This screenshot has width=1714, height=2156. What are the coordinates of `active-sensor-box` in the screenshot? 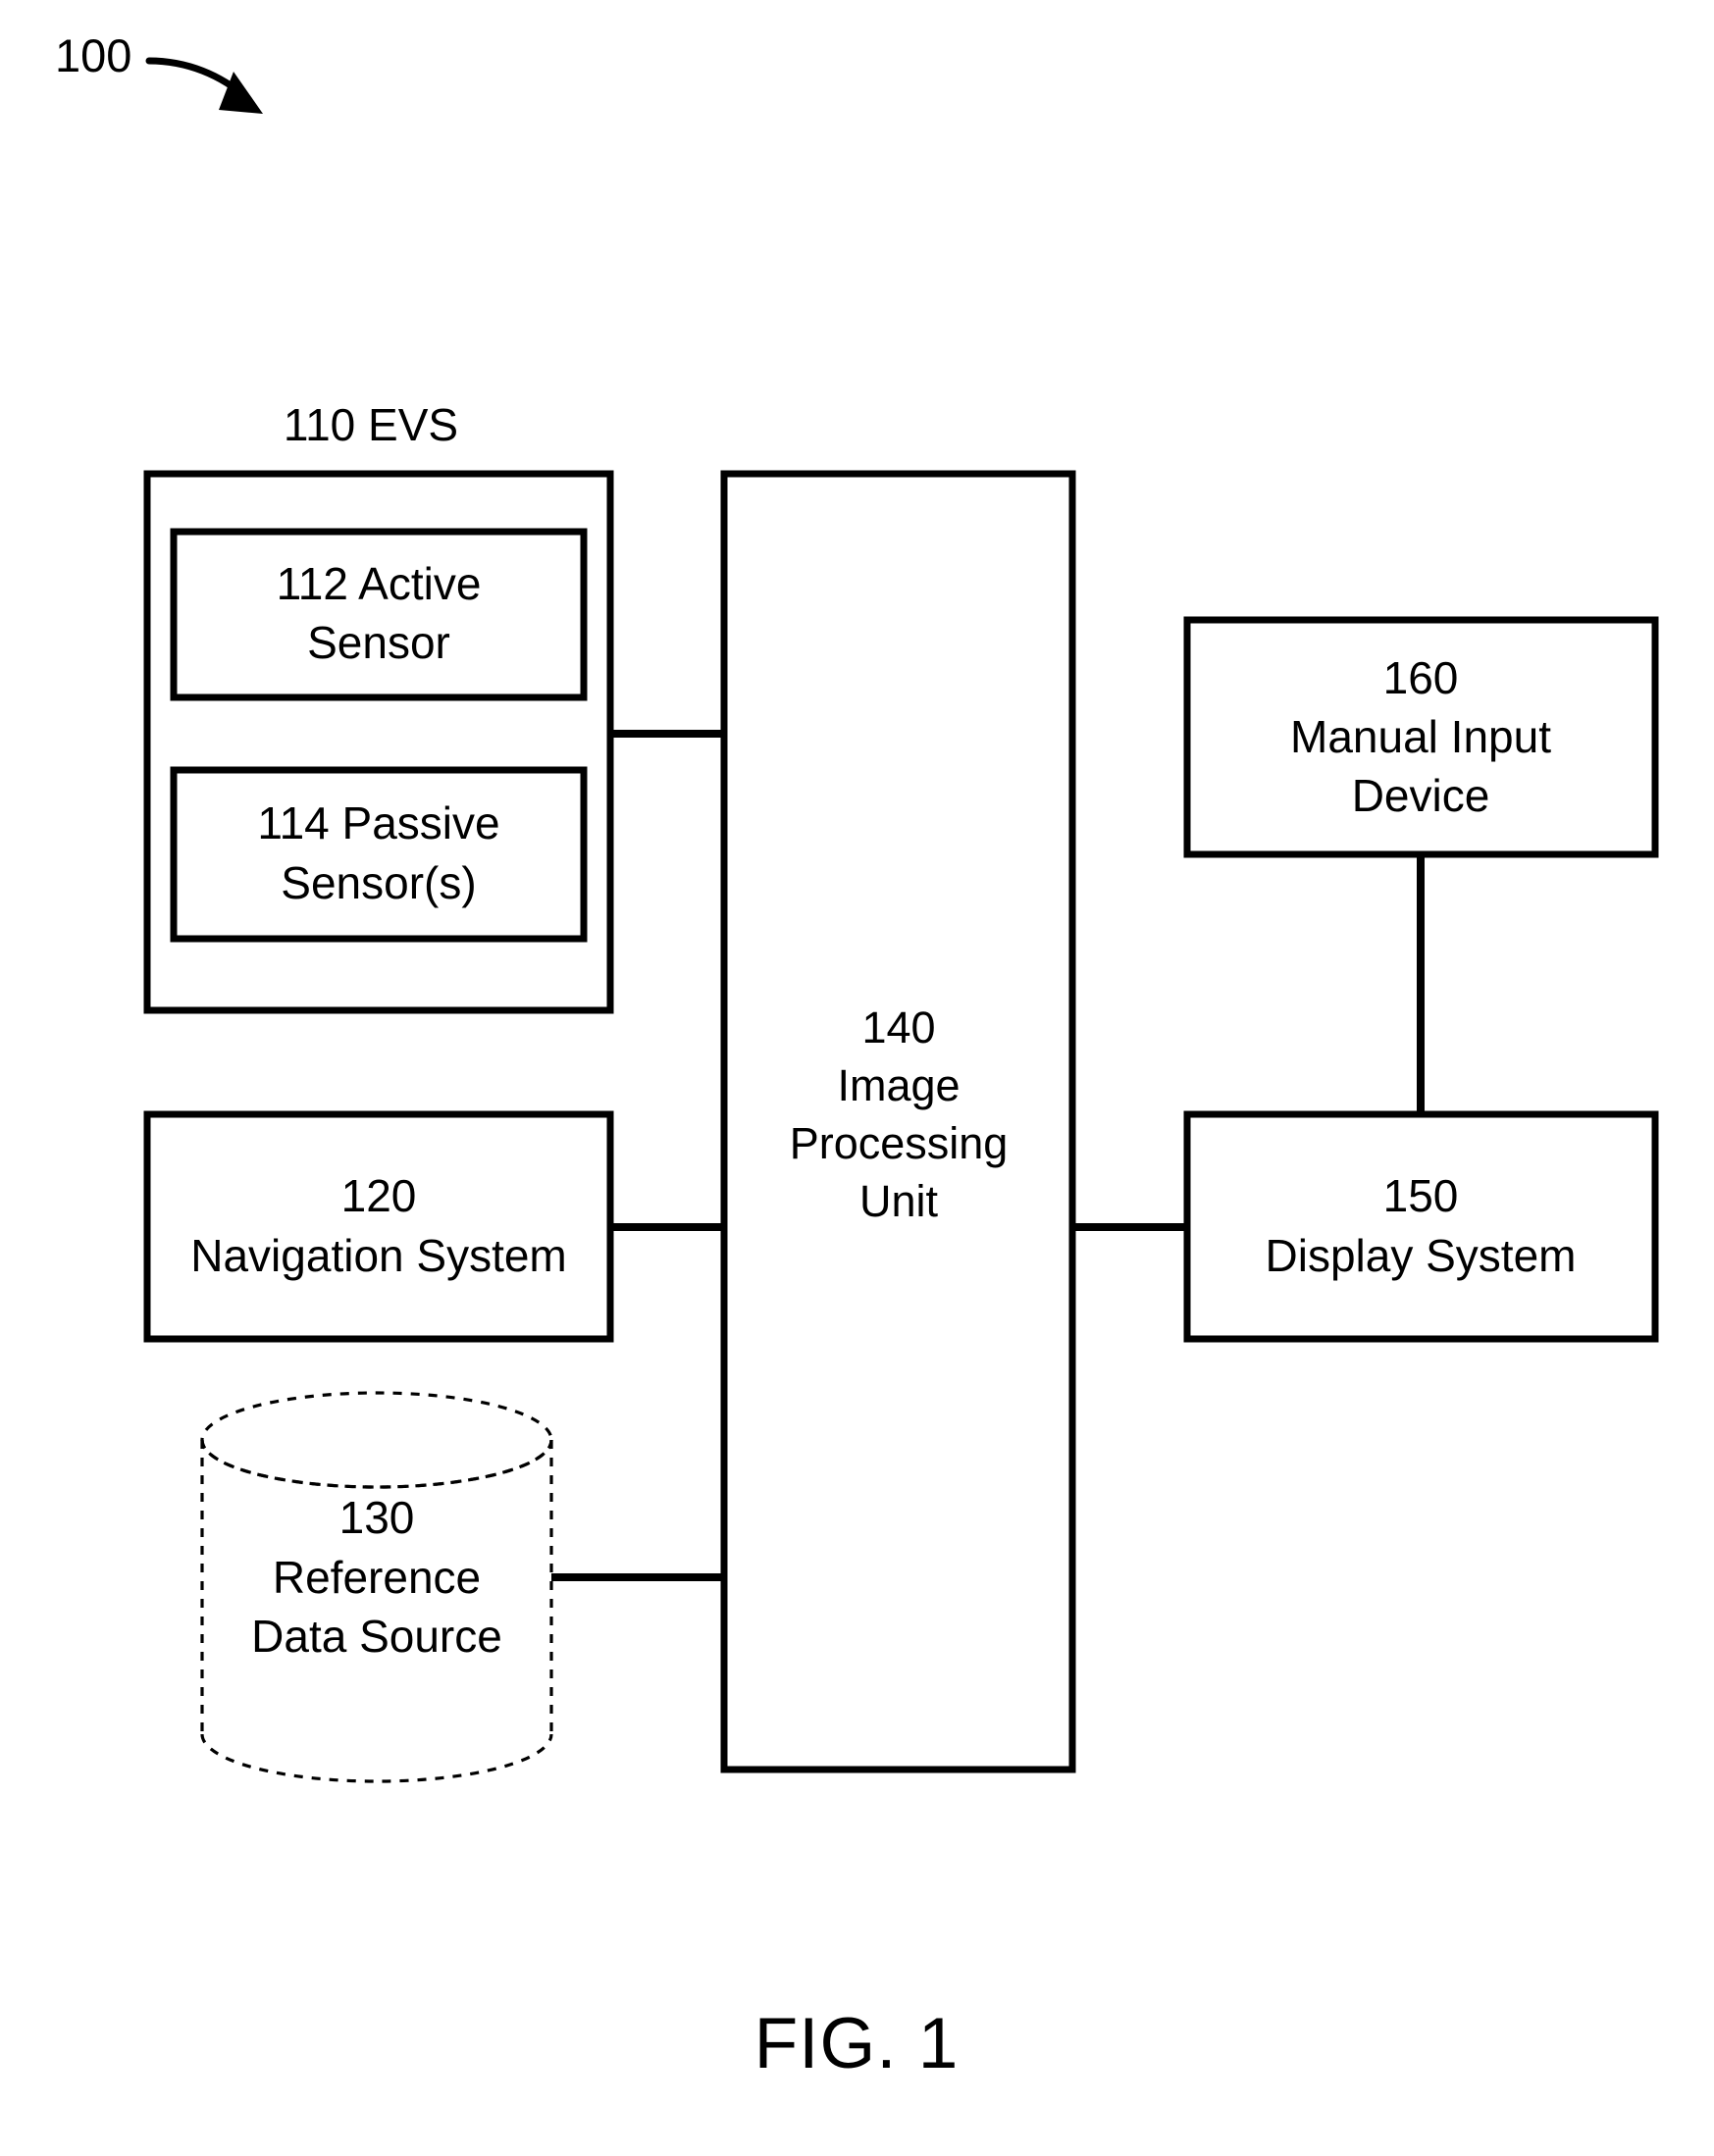 It's located at (379, 614).